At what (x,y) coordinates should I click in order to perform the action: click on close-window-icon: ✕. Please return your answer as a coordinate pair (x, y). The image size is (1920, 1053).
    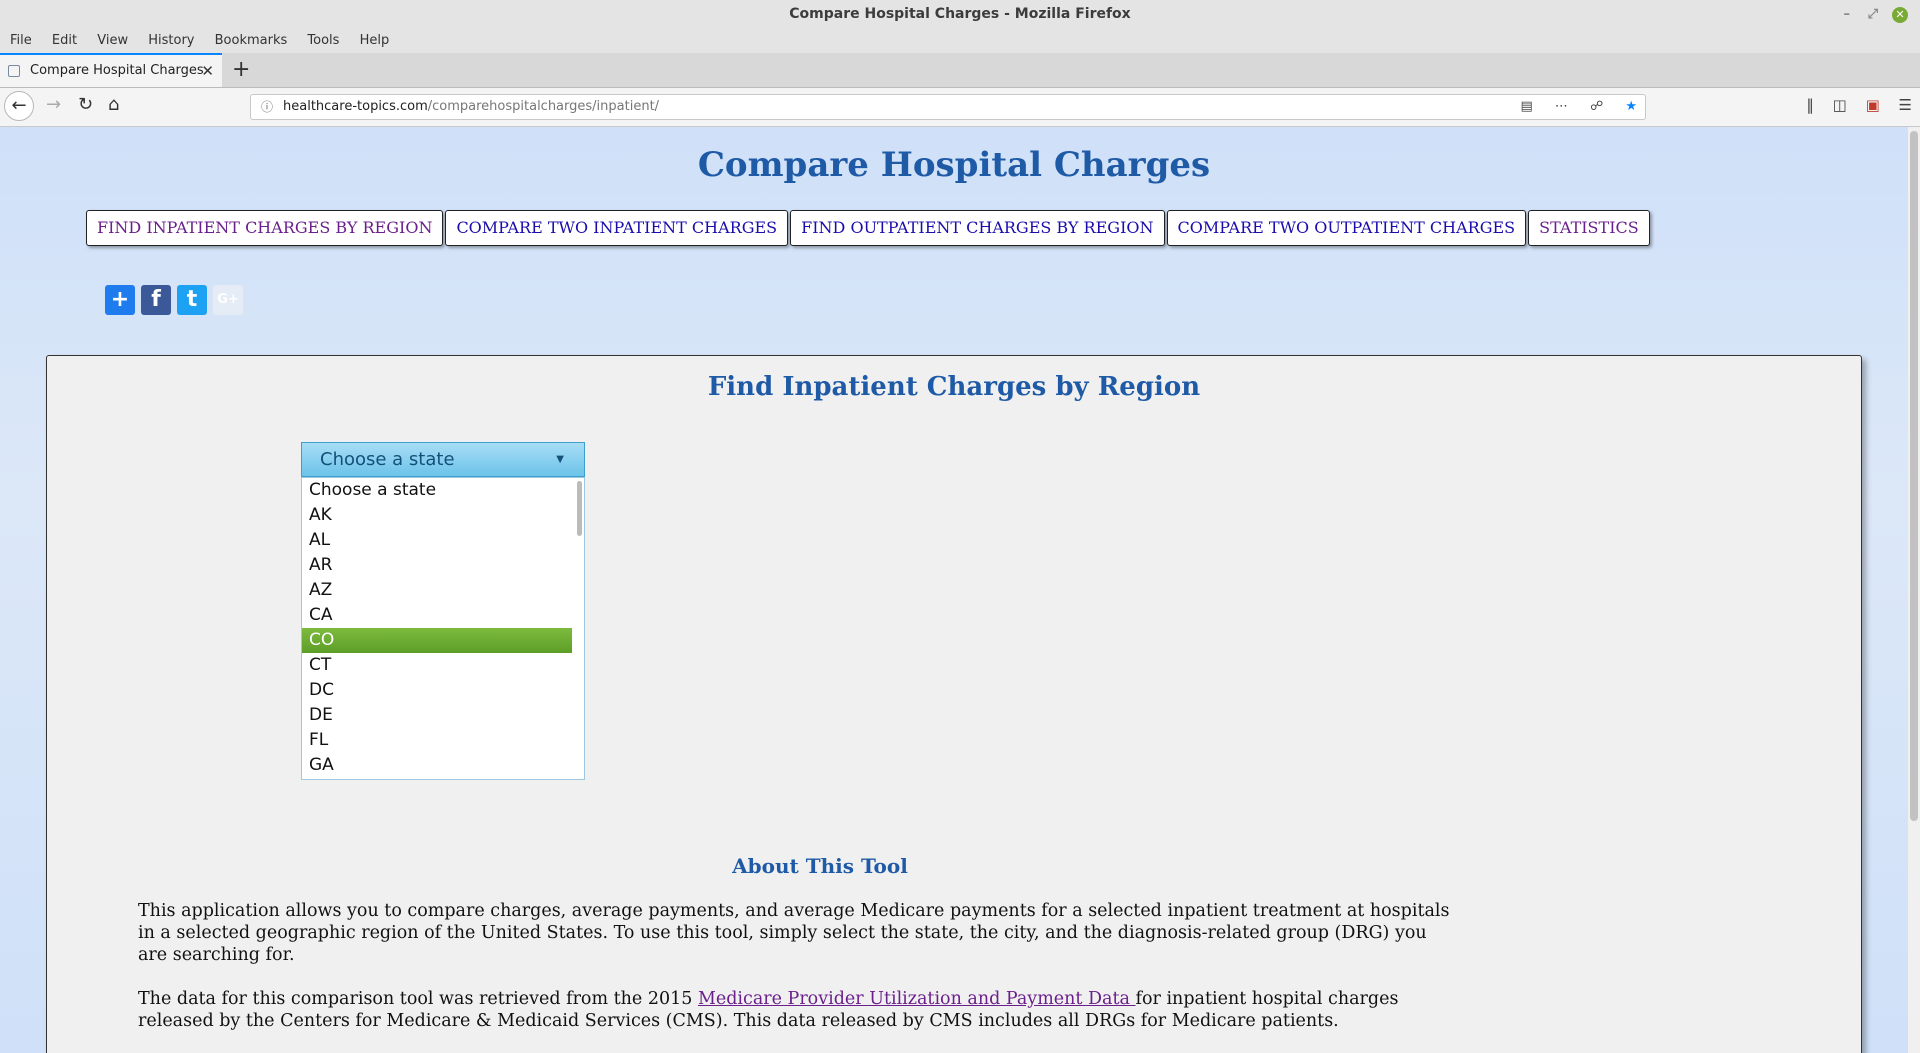
    Looking at the image, I should click on (1900, 15).